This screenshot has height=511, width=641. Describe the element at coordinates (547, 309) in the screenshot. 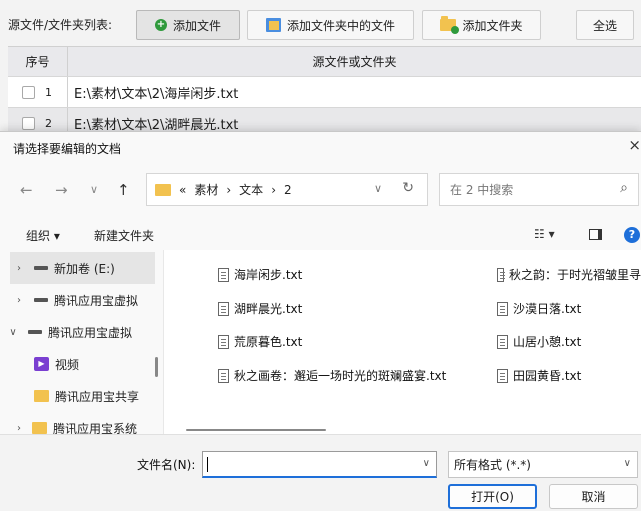

I see `file-name: 沙漠日落.txt` at that location.